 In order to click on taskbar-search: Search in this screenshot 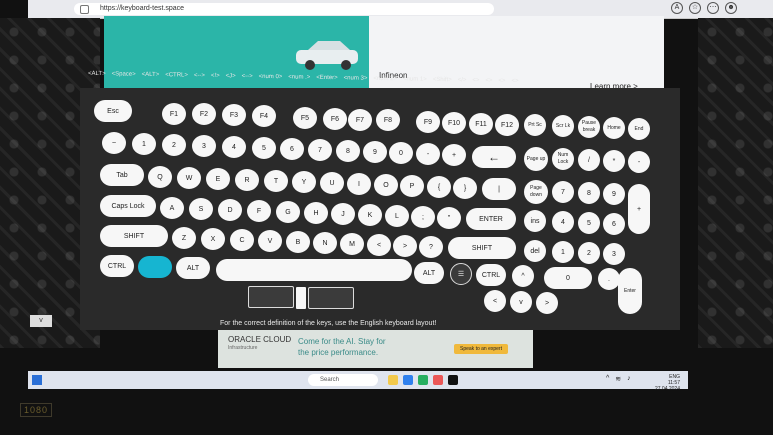, I will do `click(343, 380)`.